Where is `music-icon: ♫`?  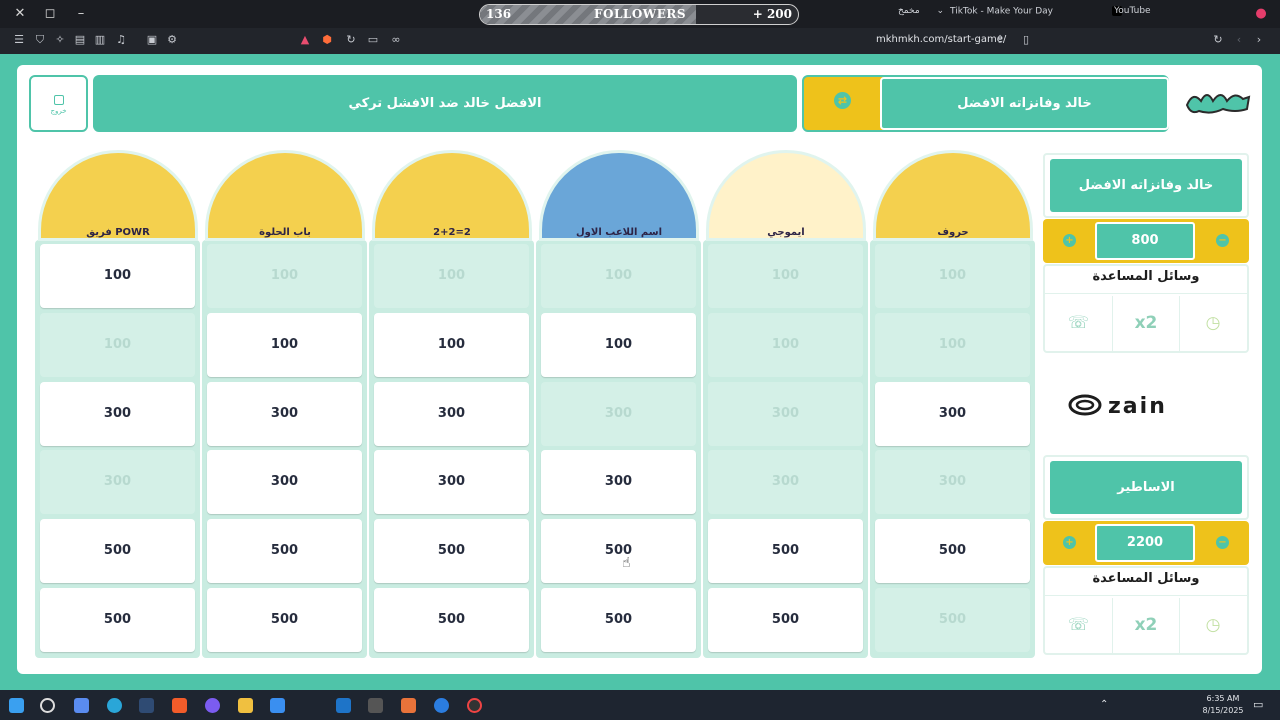
music-icon: ♫ is located at coordinates (121, 40).